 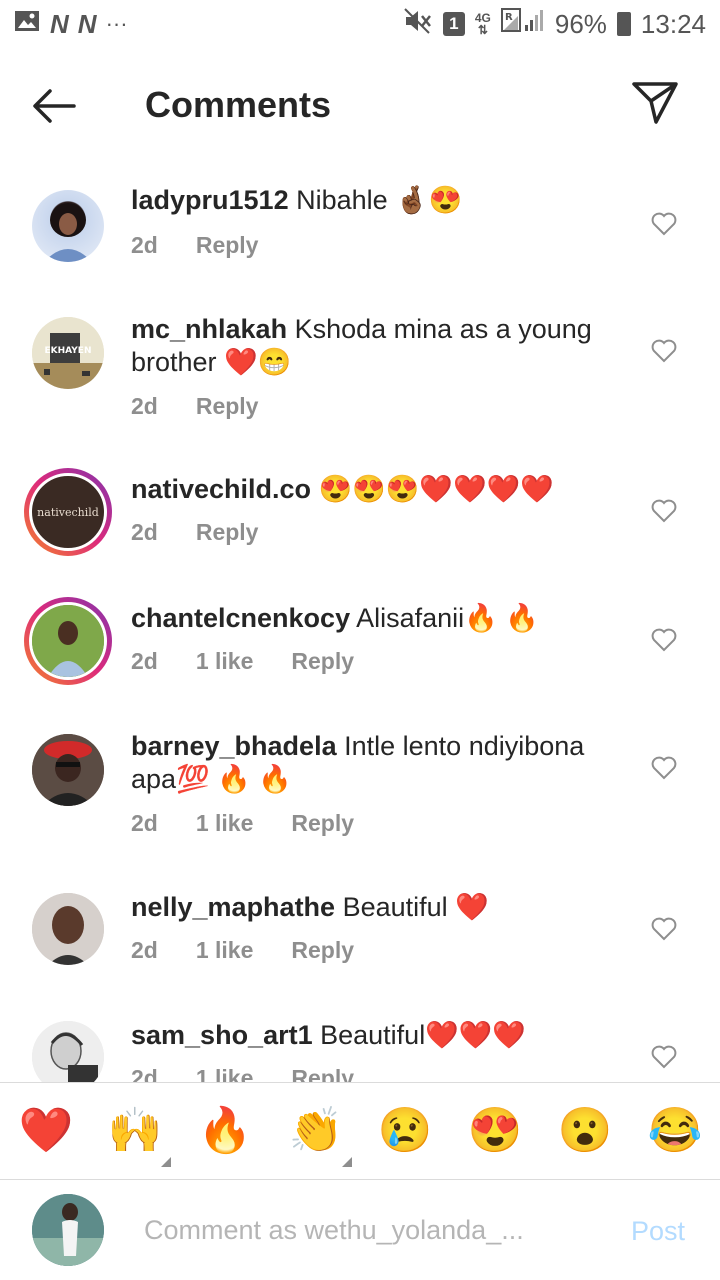 I want to click on share-button, so click(x=656, y=105).